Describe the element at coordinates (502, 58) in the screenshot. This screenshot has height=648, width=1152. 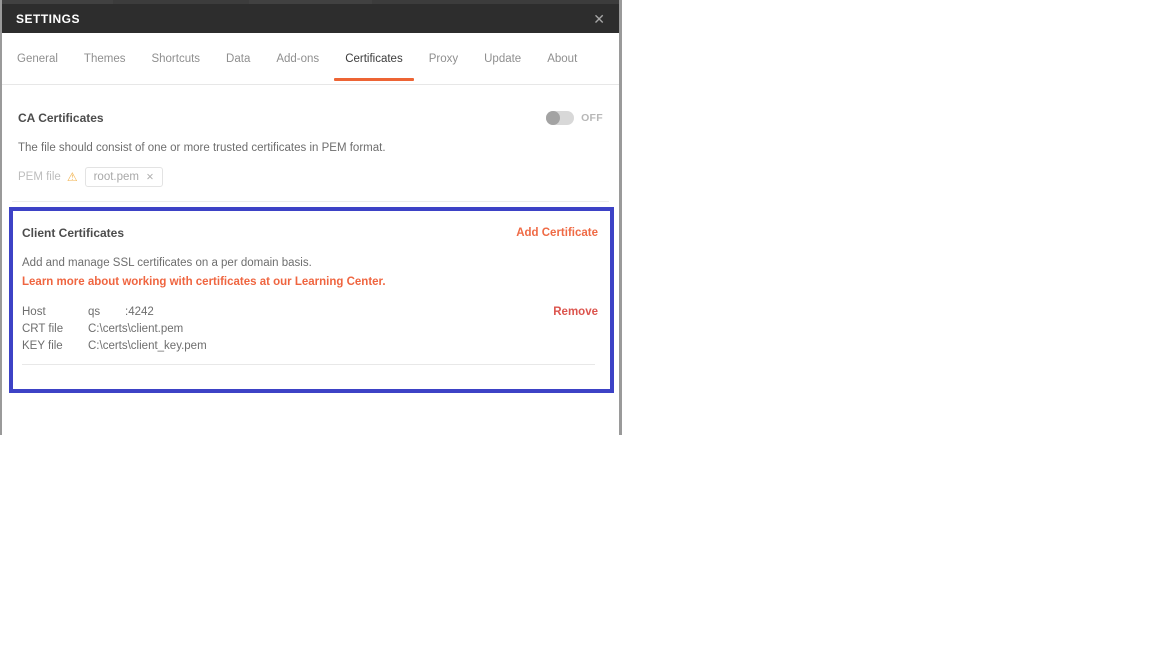
I see `tab-update: Update` at that location.